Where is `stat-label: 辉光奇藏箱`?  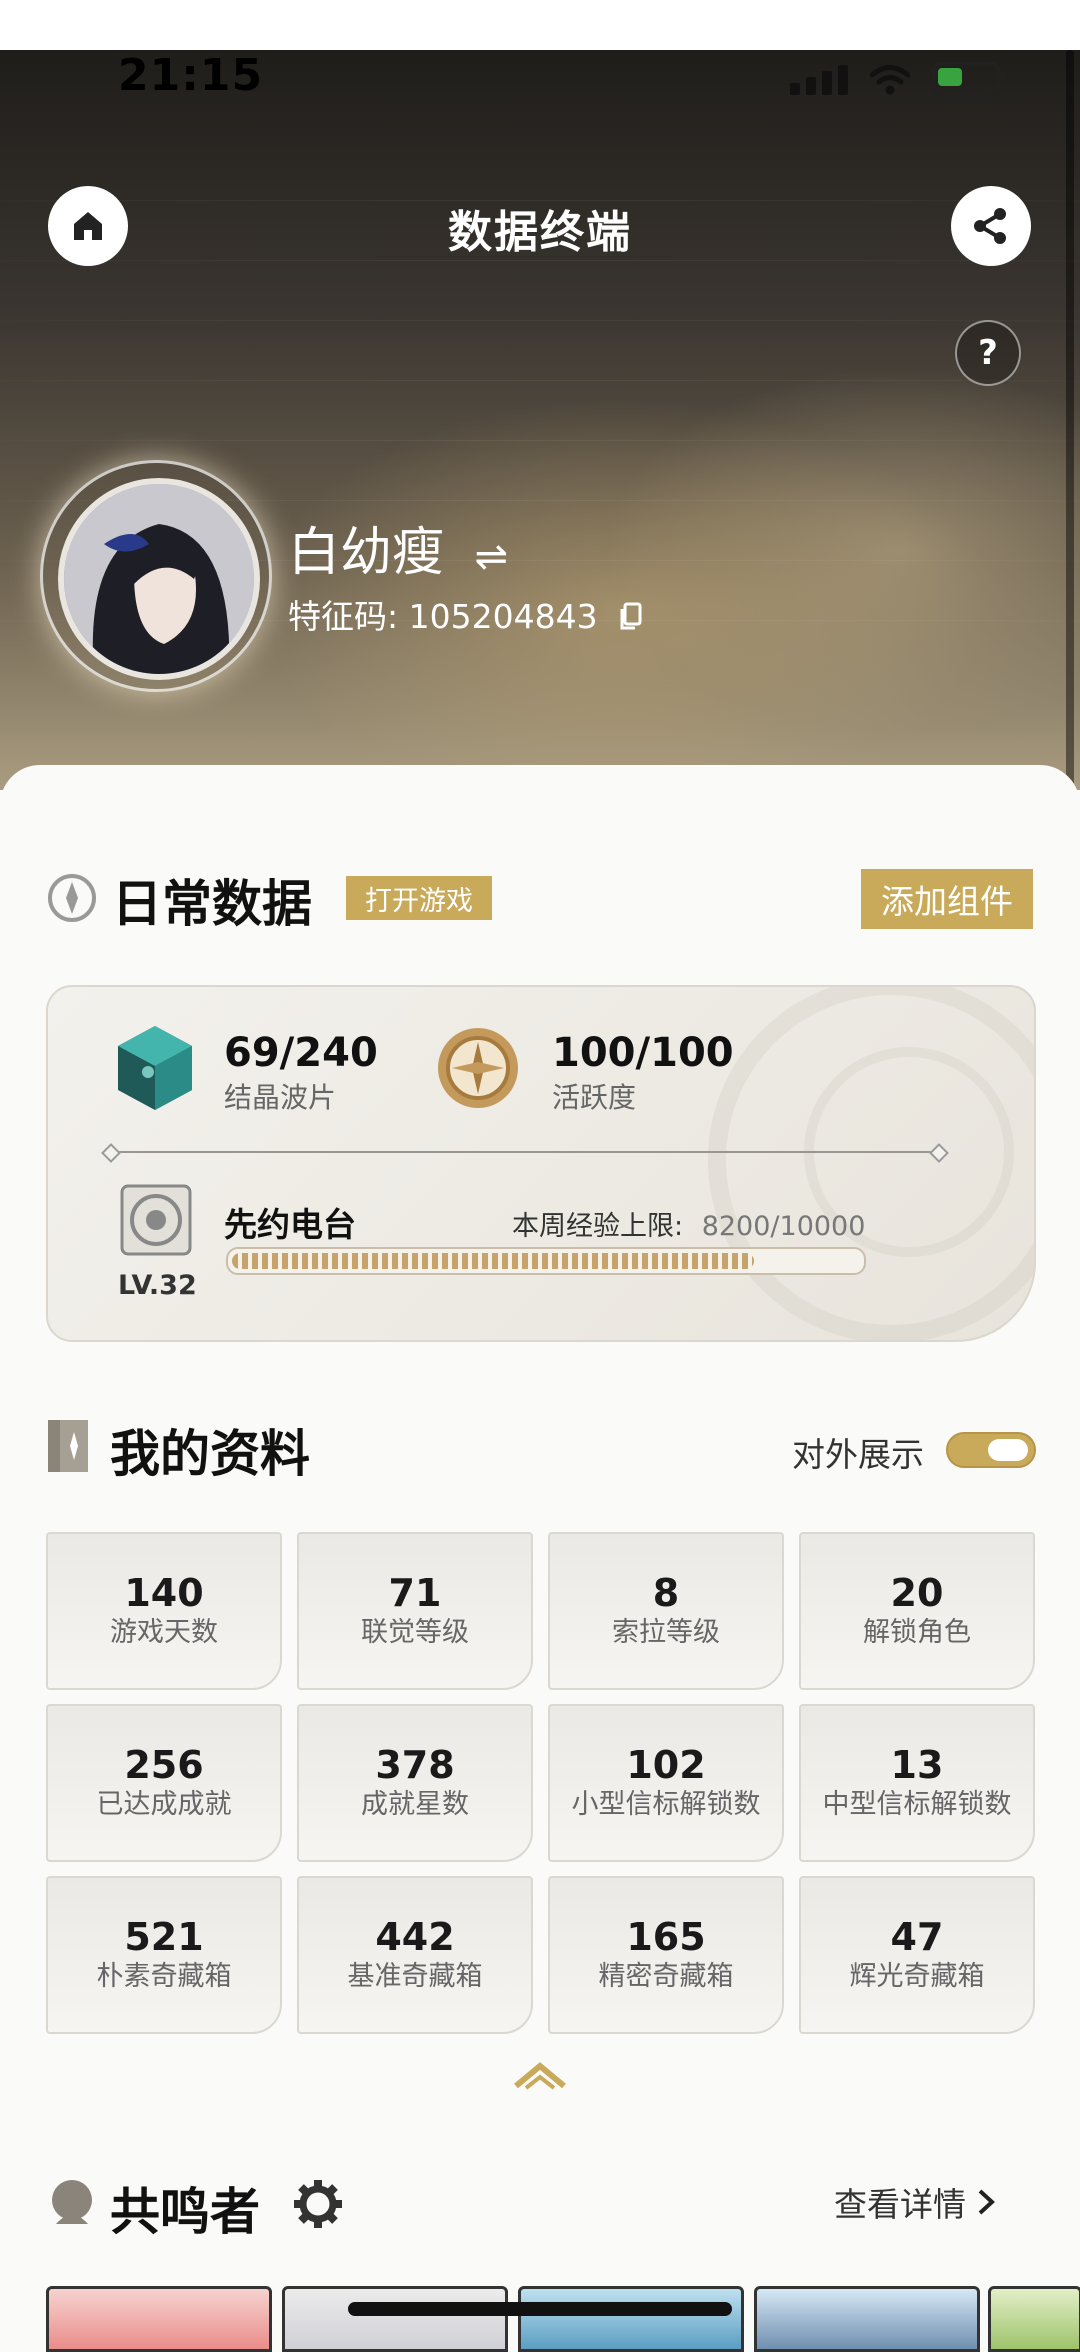
stat-label: 辉光奇藏箱 is located at coordinates (917, 1976).